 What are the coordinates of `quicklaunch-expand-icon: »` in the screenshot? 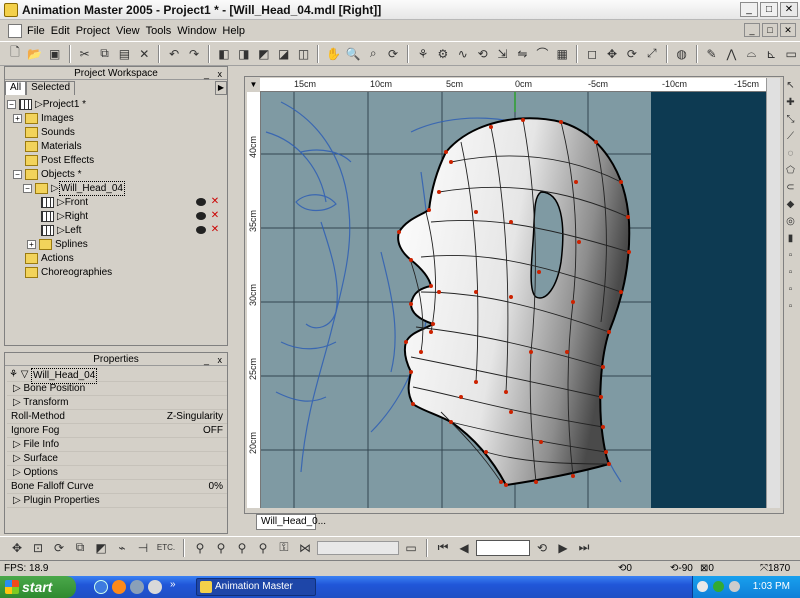 It's located at (173, 584).